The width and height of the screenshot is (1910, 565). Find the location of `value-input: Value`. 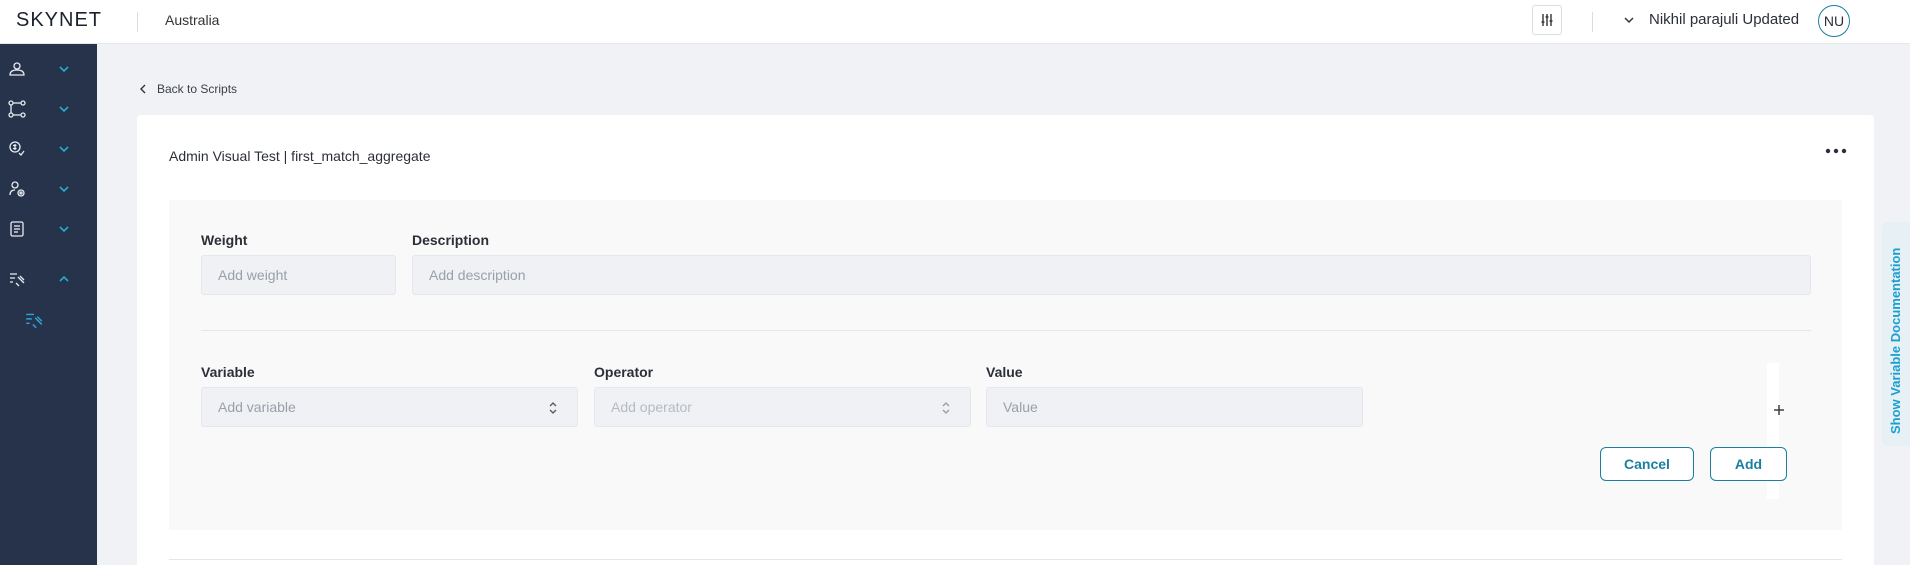

value-input: Value is located at coordinates (1174, 407).